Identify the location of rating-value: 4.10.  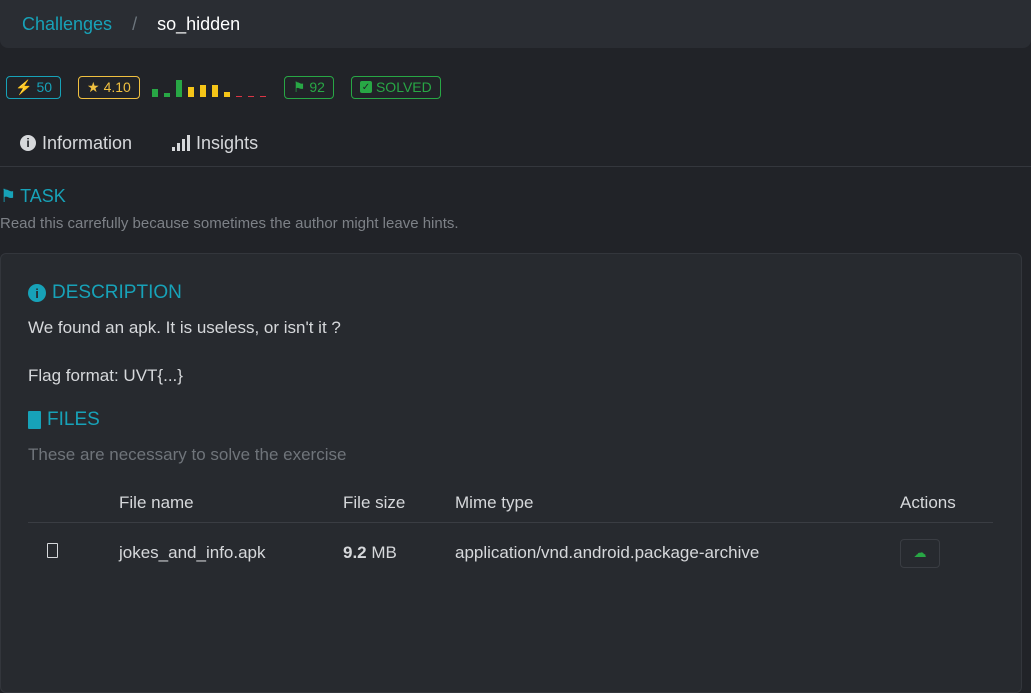
(117, 87).